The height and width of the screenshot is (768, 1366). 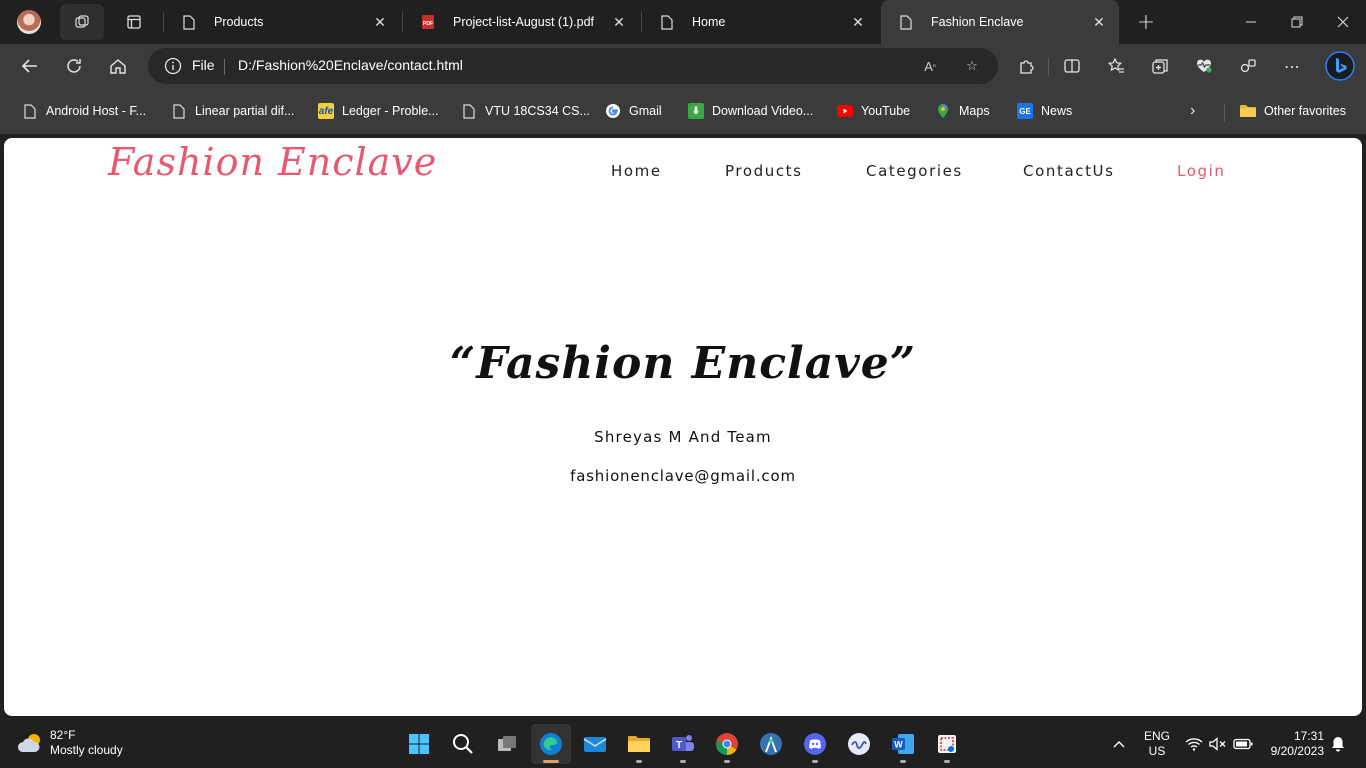 I want to click on battery-icon, so click(x=1243, y=744).